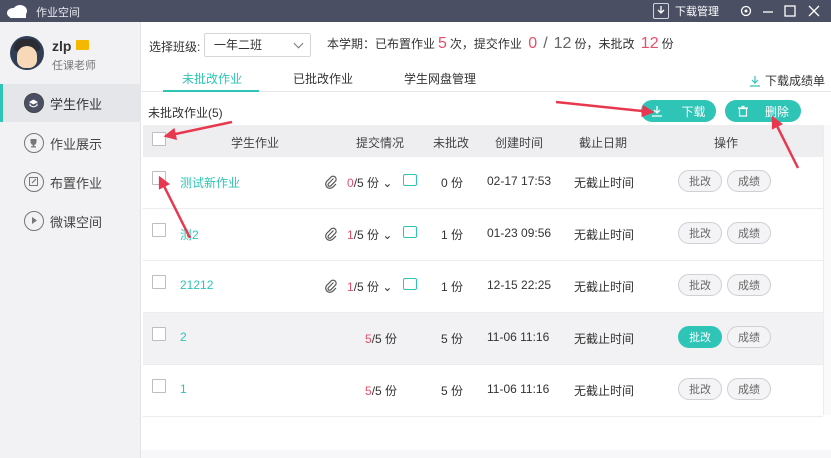  Describe the element at coordinates (185, 113) in the screenshot. I see `list-title: 未批改作业(5)` at that location.